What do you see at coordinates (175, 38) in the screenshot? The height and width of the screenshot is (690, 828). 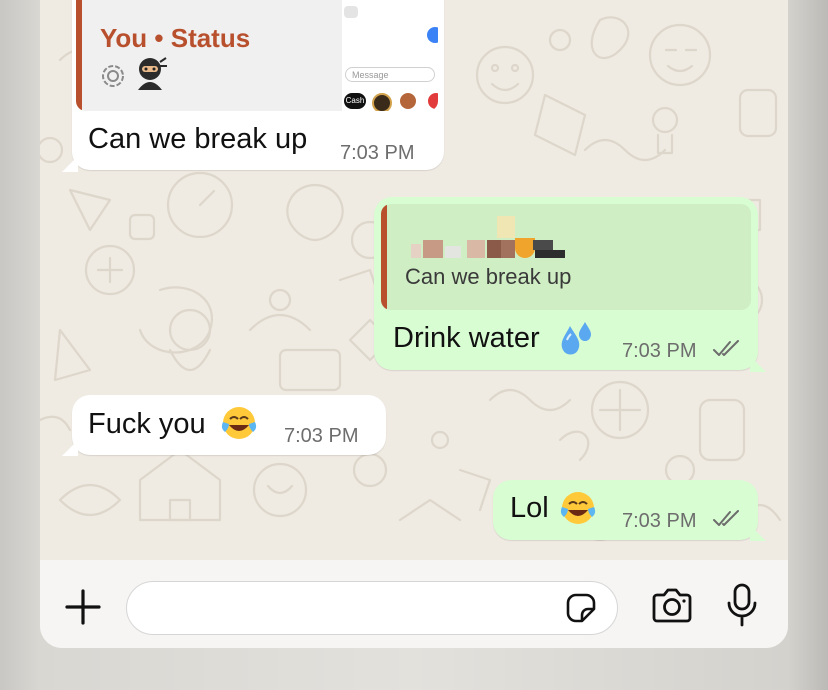 I see `quote-author: You • Status` at bounding box center [175, 38].